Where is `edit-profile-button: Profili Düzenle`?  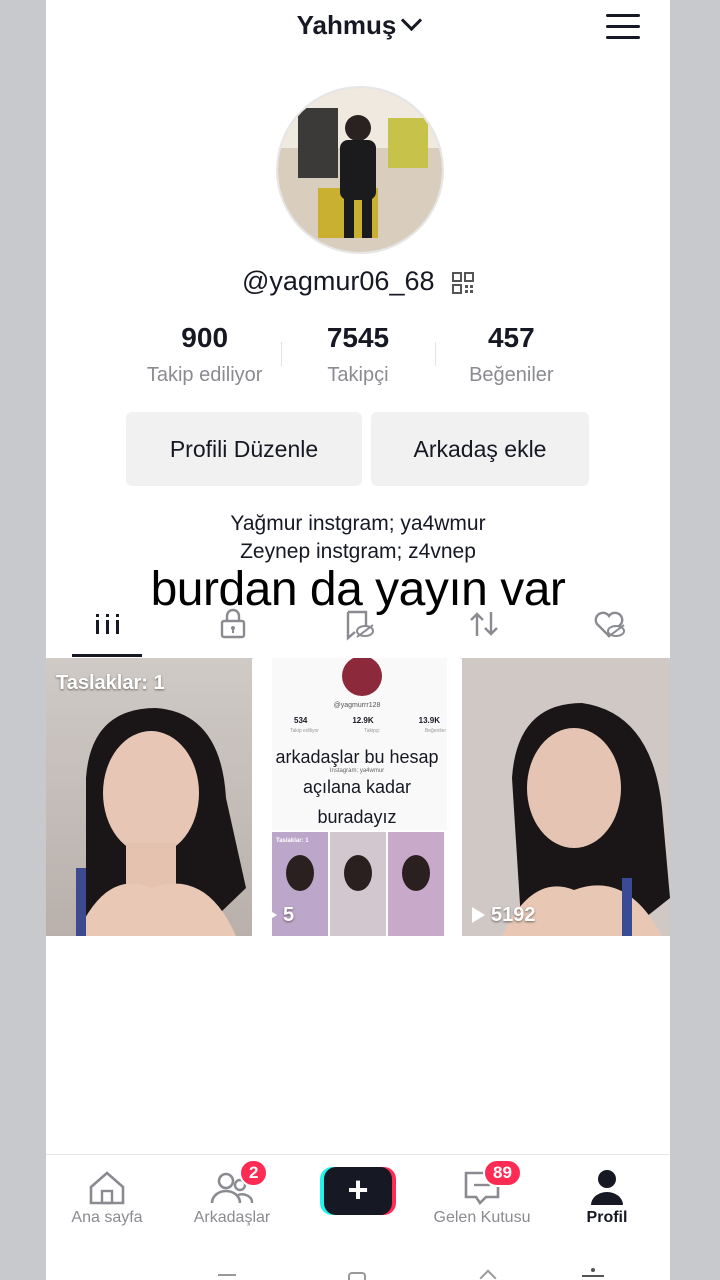
edit-profile-button: Profili Düzenle is located at coordinates (244, 449).